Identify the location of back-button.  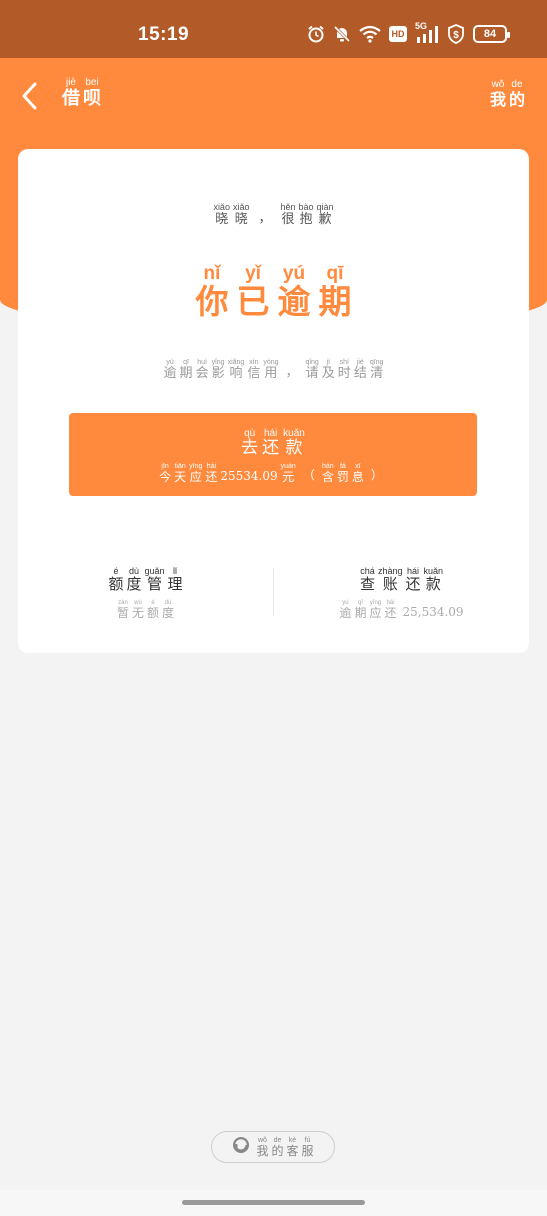
(30, 96).